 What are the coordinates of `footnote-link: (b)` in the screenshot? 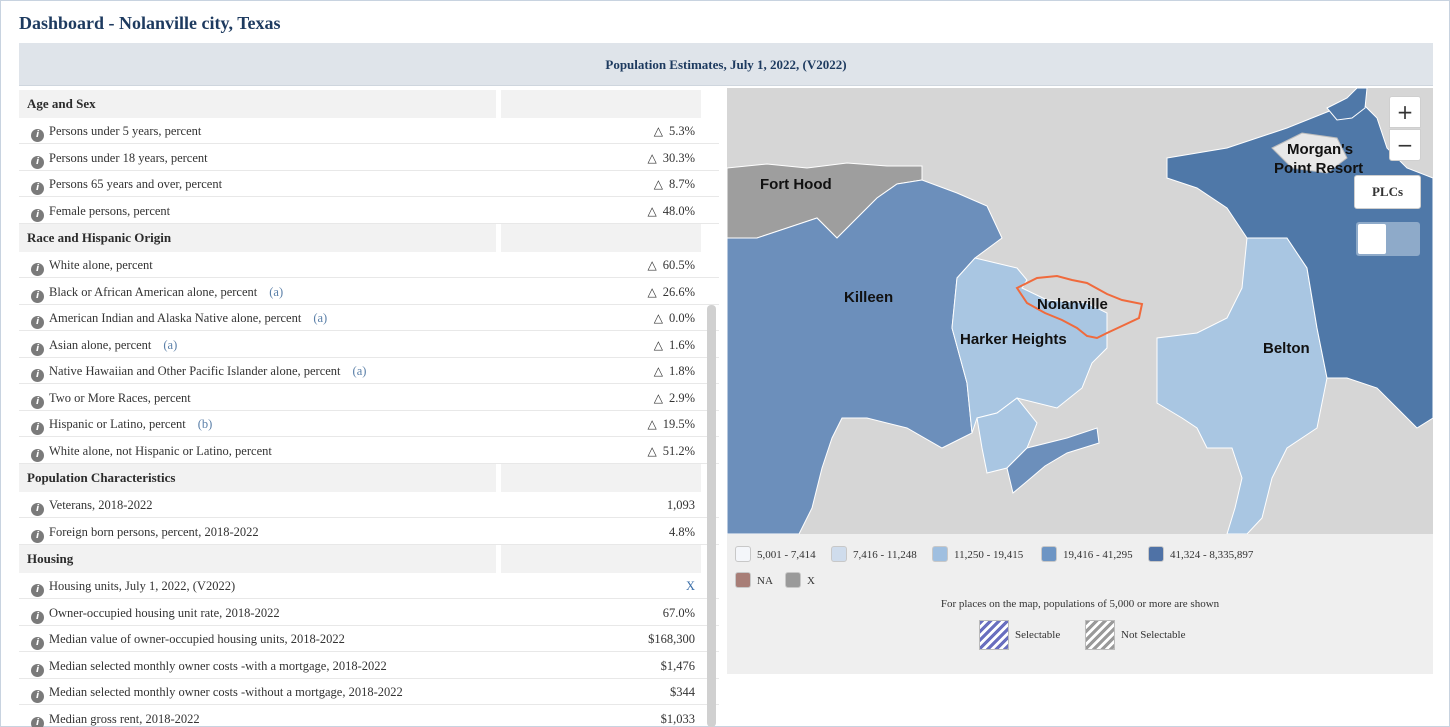 It's located at (205, 424).